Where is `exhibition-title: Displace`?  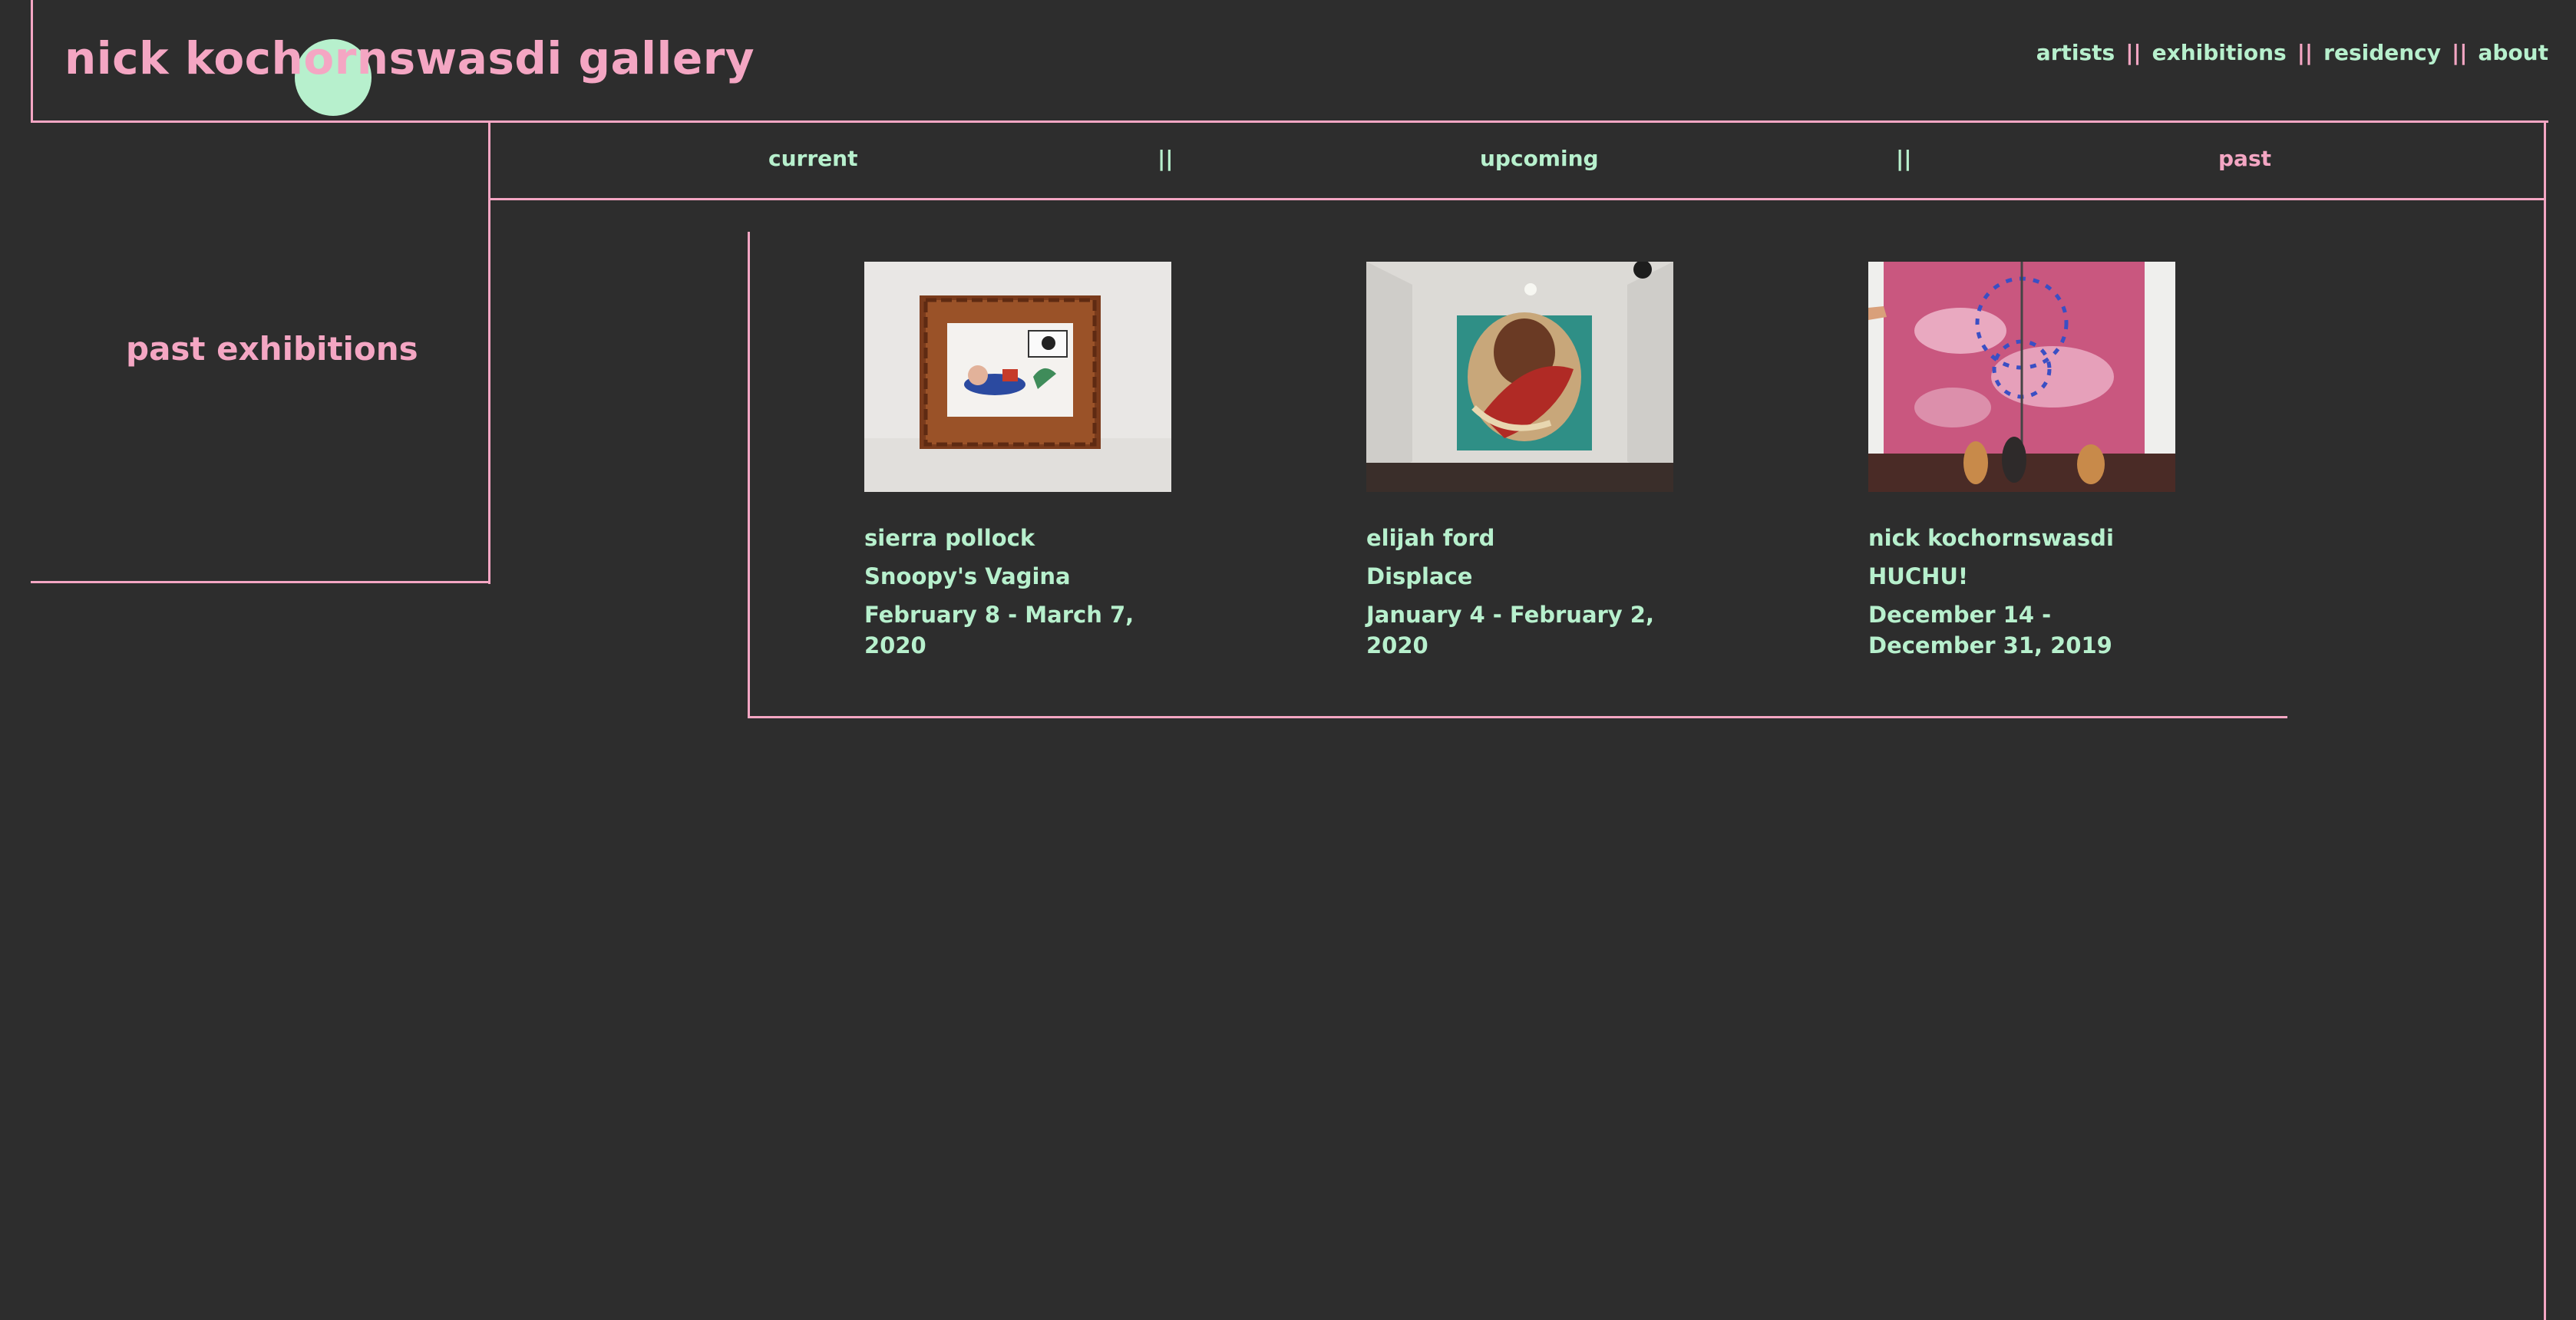
exhibition-title: Displace is located at coordinates (1419, 576).